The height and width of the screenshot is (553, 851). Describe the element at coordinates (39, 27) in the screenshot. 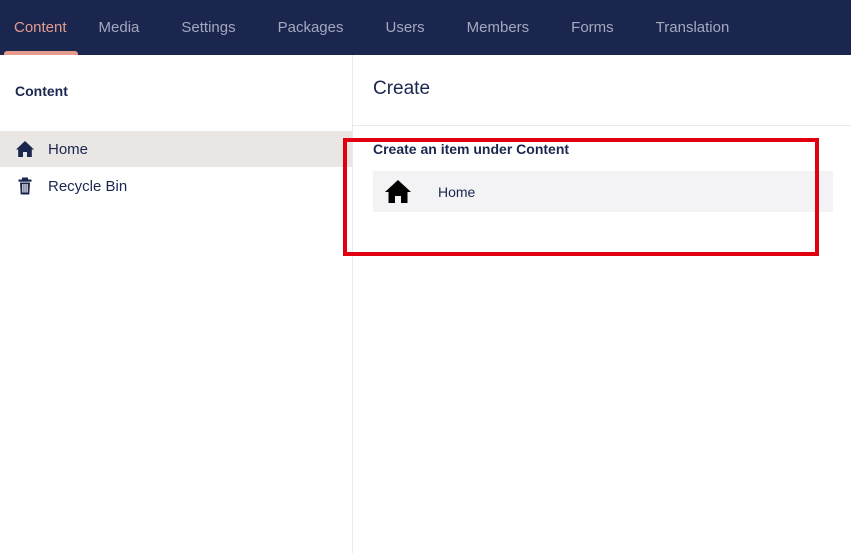

I see `nav-tab-content: Content` at that location.